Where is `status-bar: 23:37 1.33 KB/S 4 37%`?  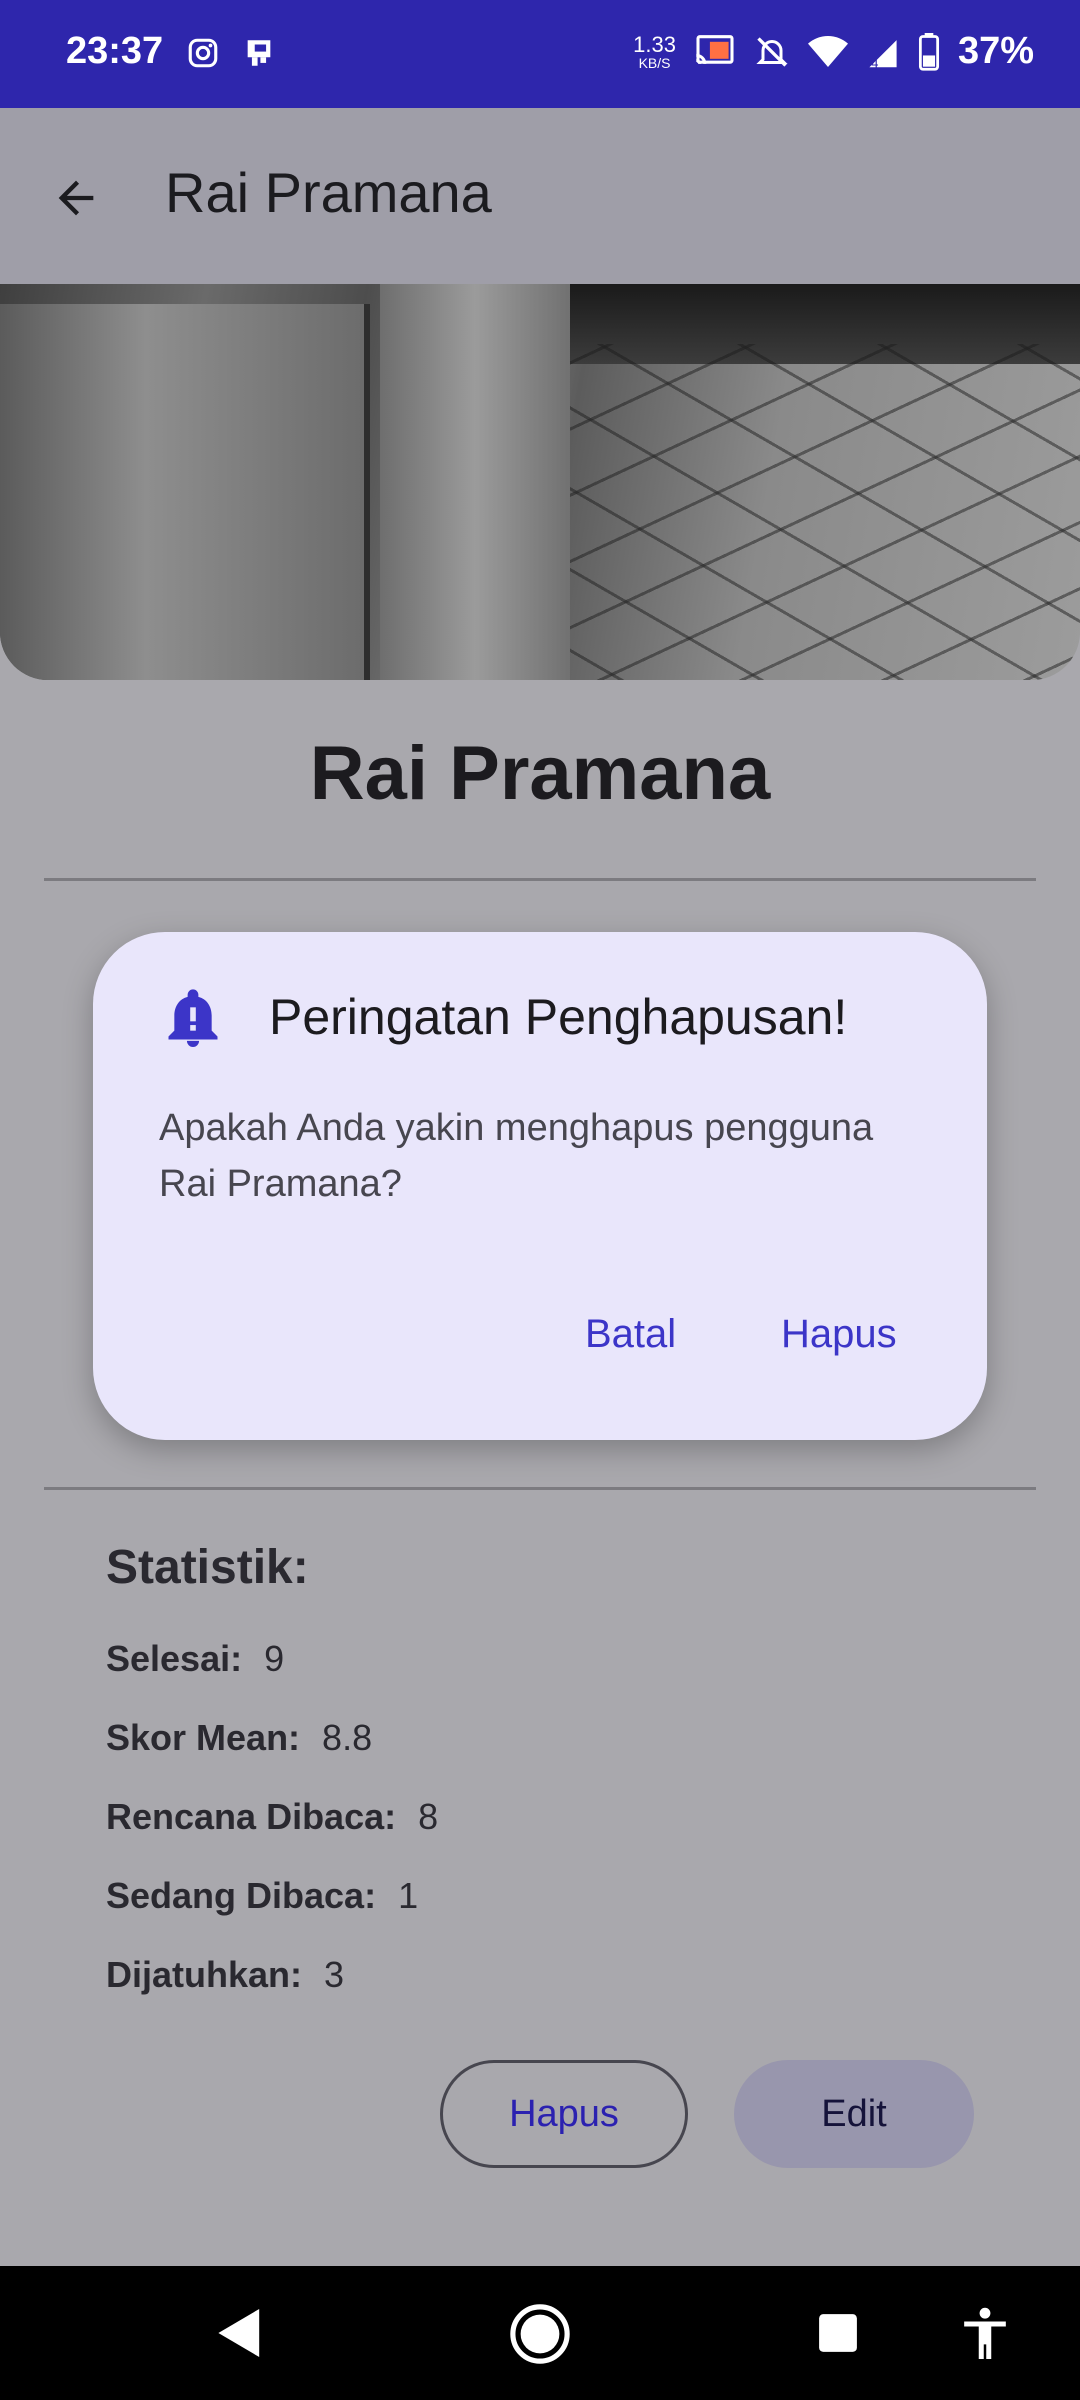 status-bar: 23:37 1.33 KB/S 4 37% is located at coordinates (540, 54).